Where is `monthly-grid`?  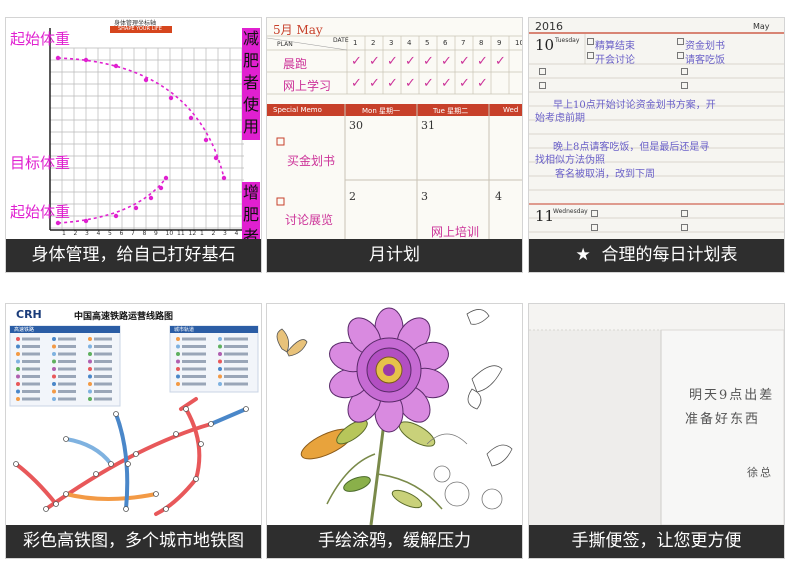 monthly-grid is located at coordinates (394, 128).